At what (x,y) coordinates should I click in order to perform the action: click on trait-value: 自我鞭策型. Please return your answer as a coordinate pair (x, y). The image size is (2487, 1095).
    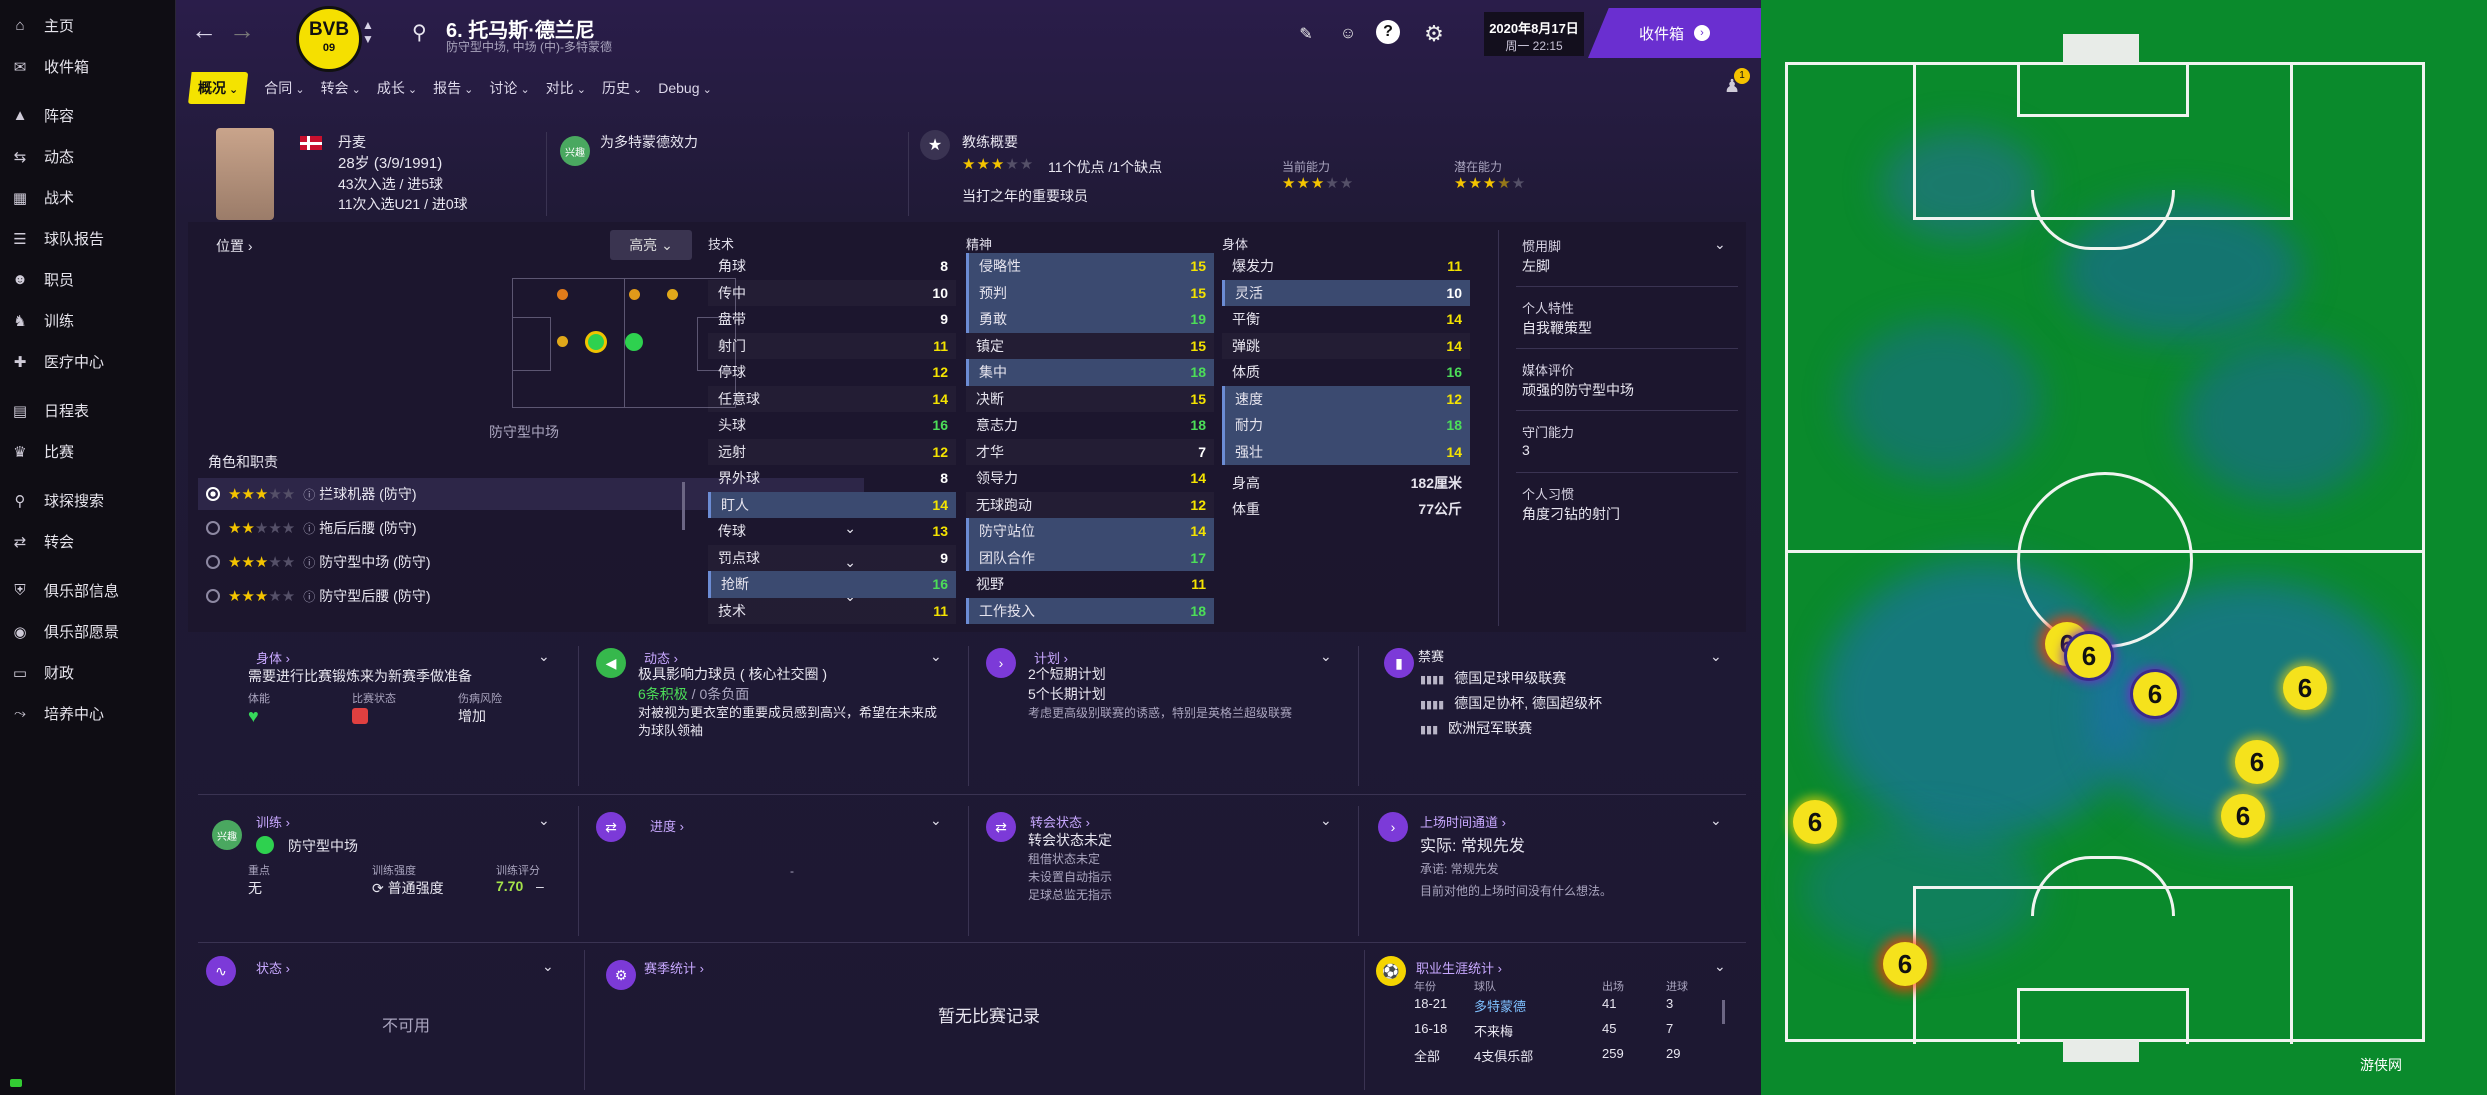
    Looking at the image, I should click on (1557, 328).